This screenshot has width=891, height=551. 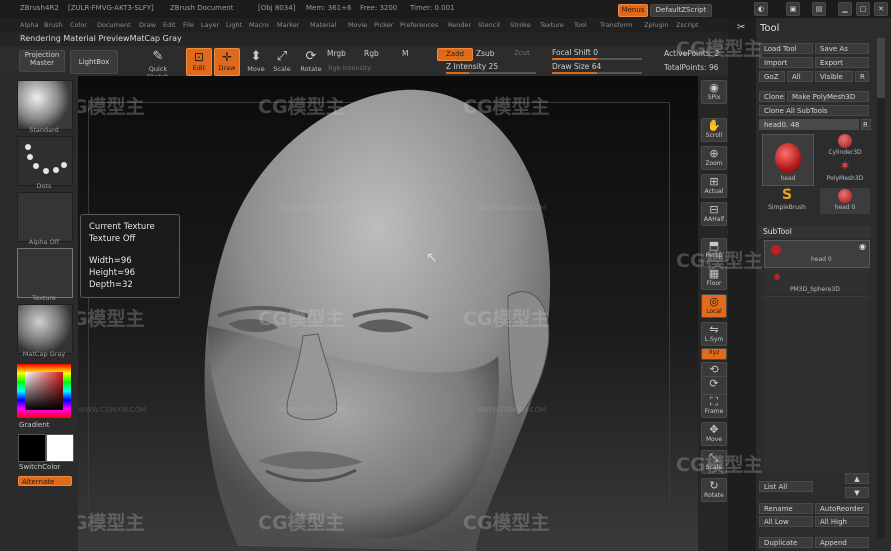 I want to click on head0-thumb: head 0, so click(x=845, y=201).